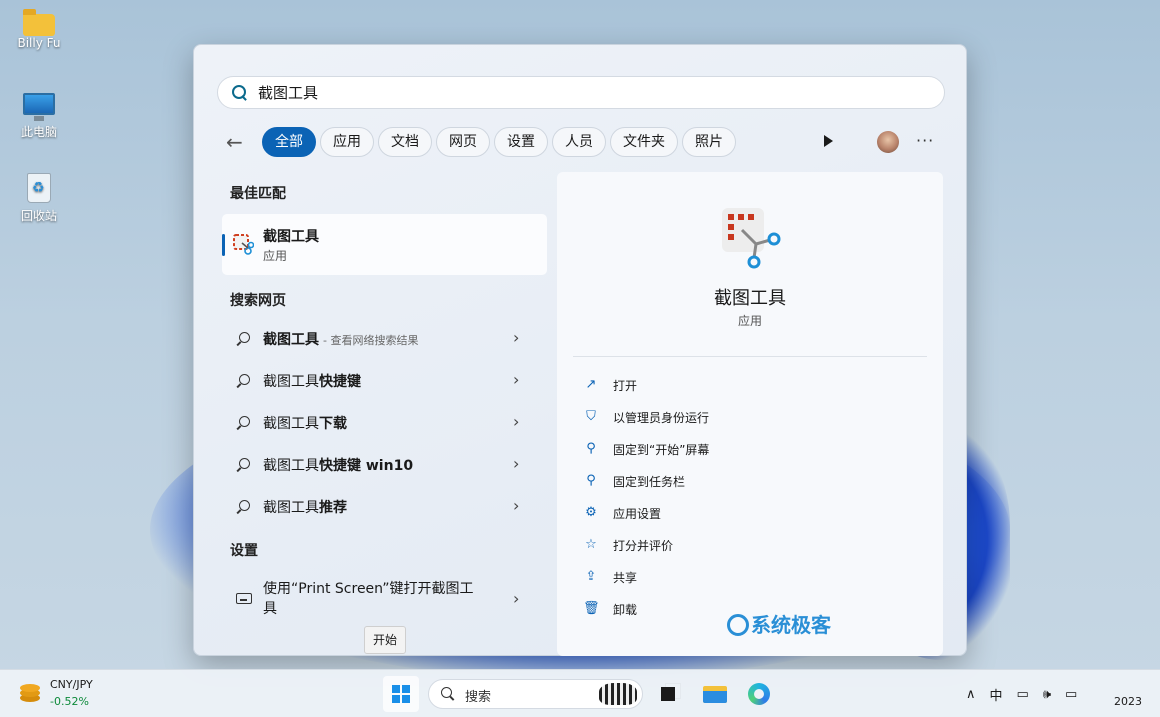 The image size is (1160, 717). What do you see at coordinates (405, 142) in the screenshot?
I see `filter-chip-documents: 文档` at bounding box center [405, 142].